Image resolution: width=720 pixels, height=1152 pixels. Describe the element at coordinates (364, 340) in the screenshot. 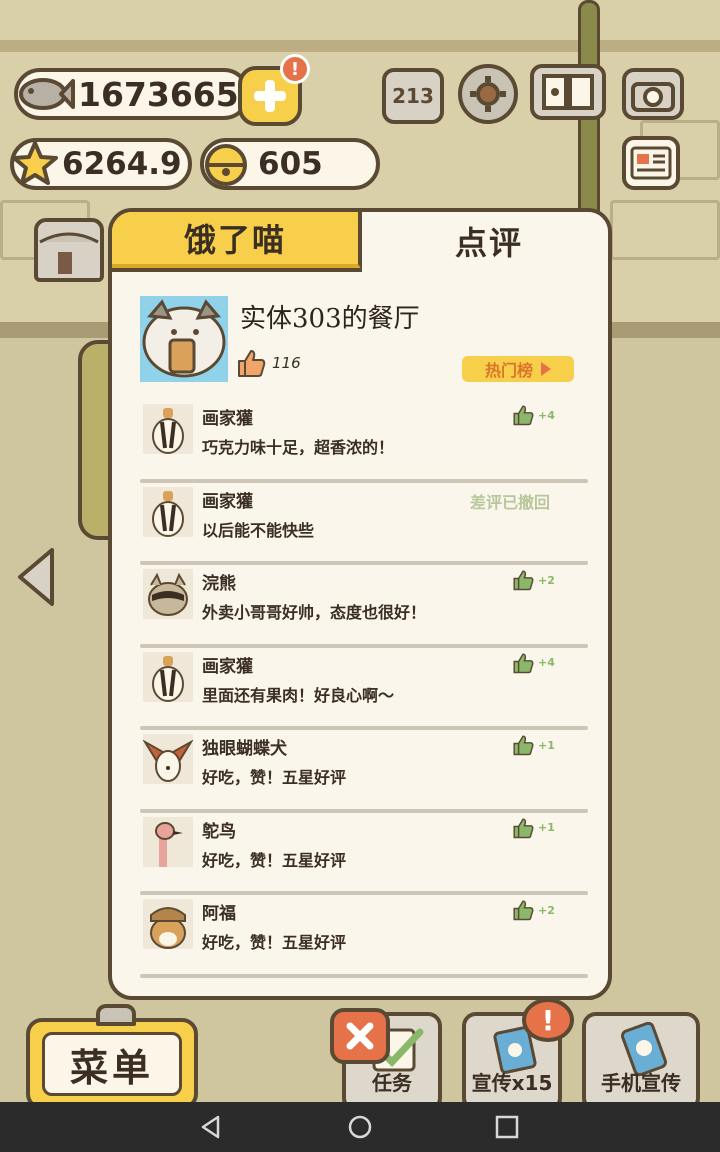

I see `restaurant-header: 实体303的餐厅 116 热门榜` at that location.